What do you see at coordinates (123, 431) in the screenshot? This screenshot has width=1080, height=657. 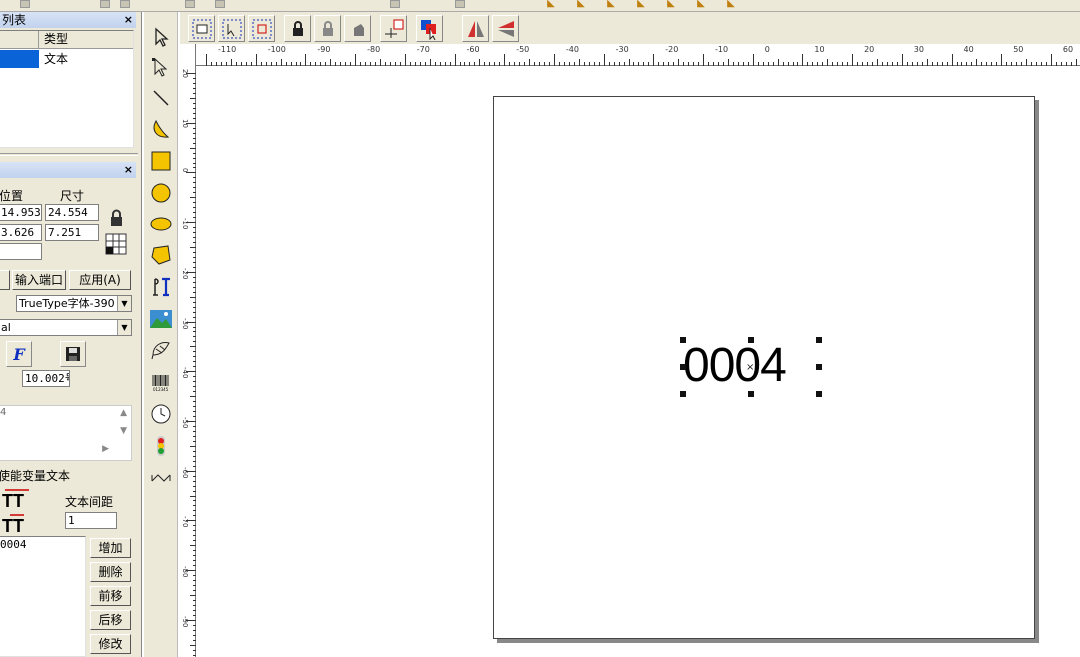 I see `scroll-down-icon: ▼` at bounding box center [123, 431].